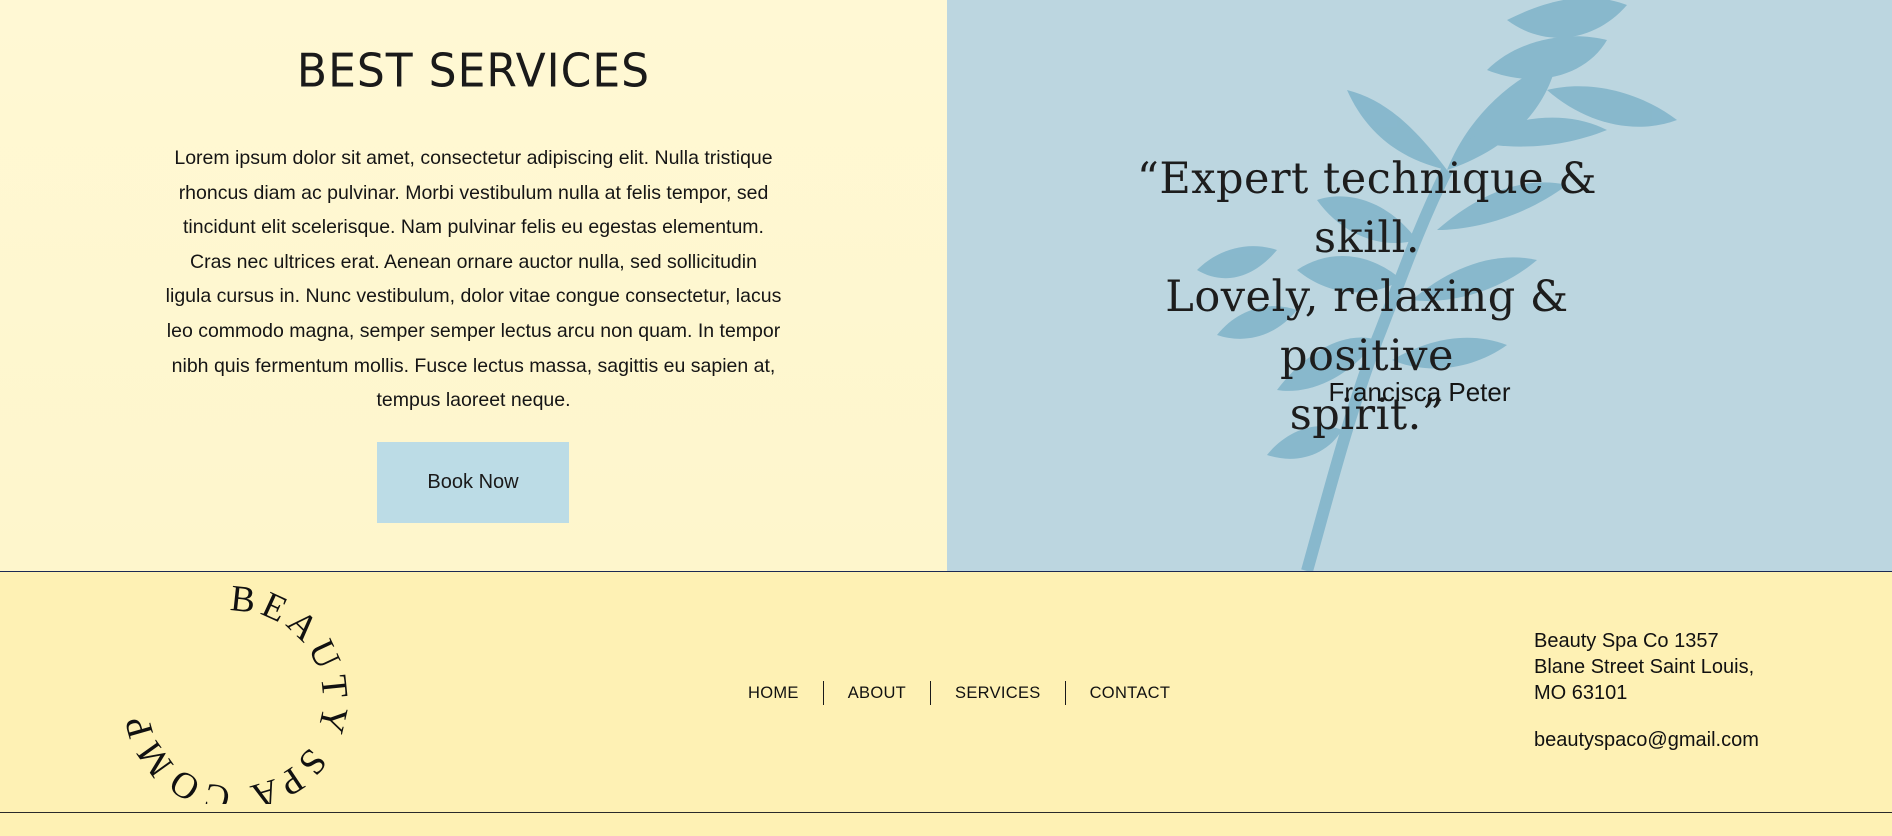 The image size is (1892, 836). What do you see at coordinates (773, 693) in the screenshot?
I see `nav-home-link: HOME` at bounding box center [773, 693].